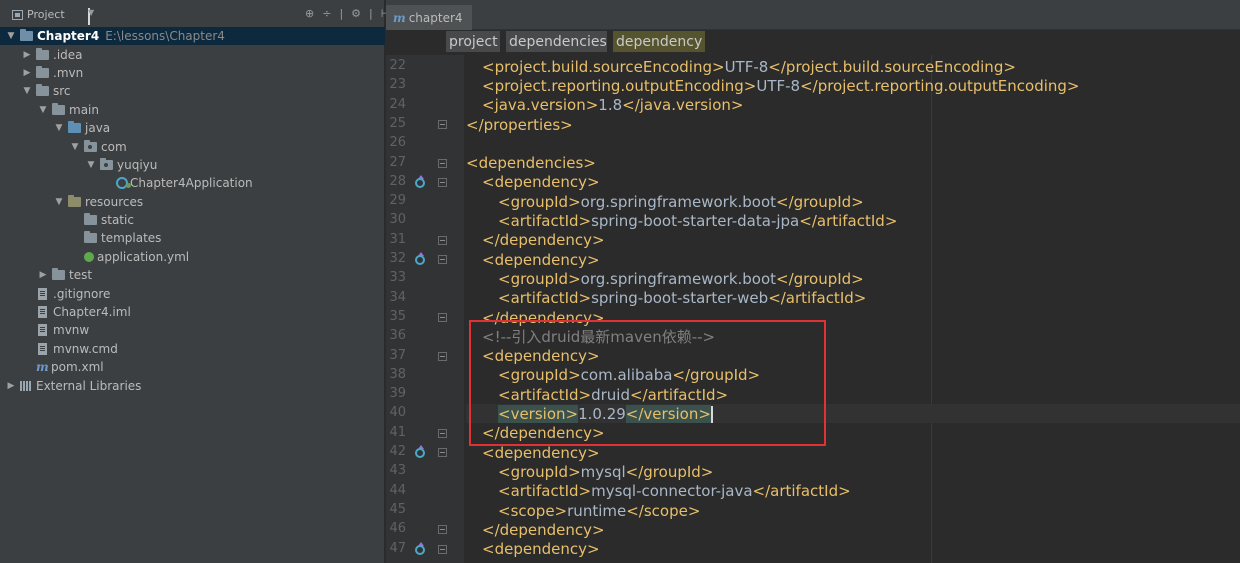 The image size is (1240, 563). What do you see at coordinates (192, 385) in the screenshot?
I see `tree-item: ▶ External Libraries` at bounding box center [192, 385].